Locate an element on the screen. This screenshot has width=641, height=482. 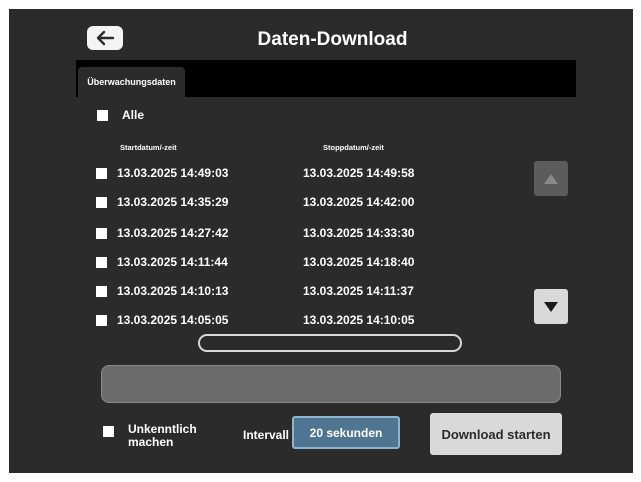
list-item: 13.03.2025 14:35:29 13.03.2025 14:42:00 is located at coordinates (296, 202).